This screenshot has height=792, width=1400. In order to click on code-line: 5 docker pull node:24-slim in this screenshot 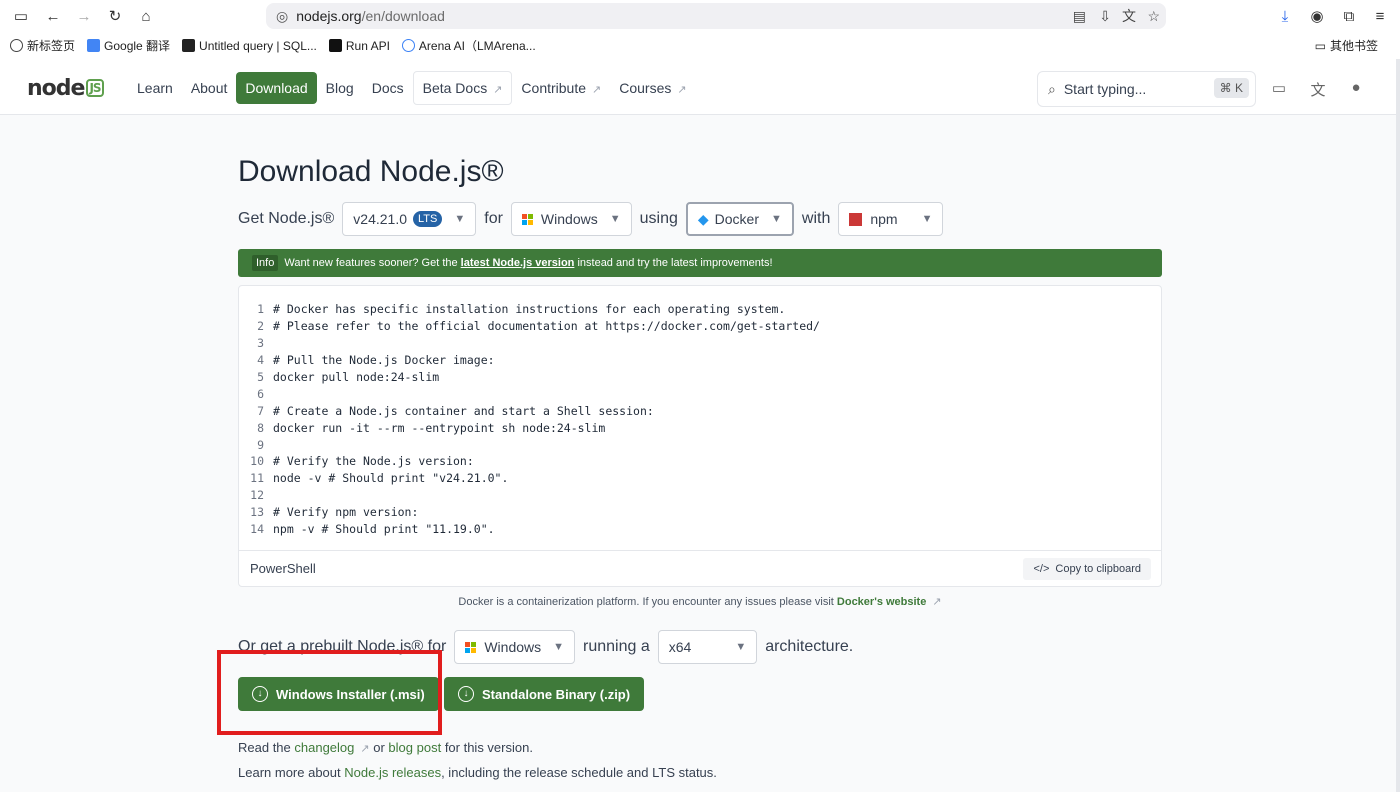, I will do `click(700, 377)`.